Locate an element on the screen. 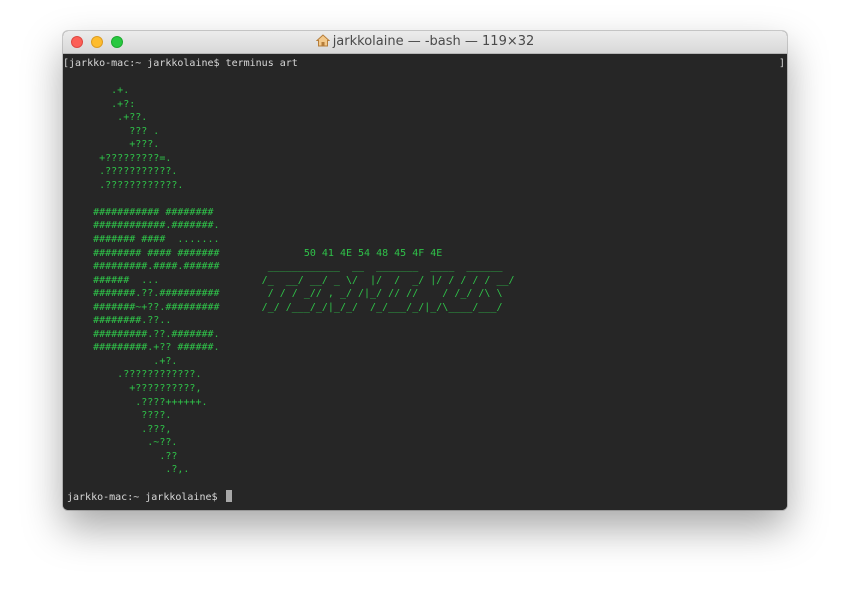 Image resolution: width=850 pixels, height=590 pixels. shell-prompt: jarkko-mac:~ jarkkolaine$ is located at coordinates (149, 497).